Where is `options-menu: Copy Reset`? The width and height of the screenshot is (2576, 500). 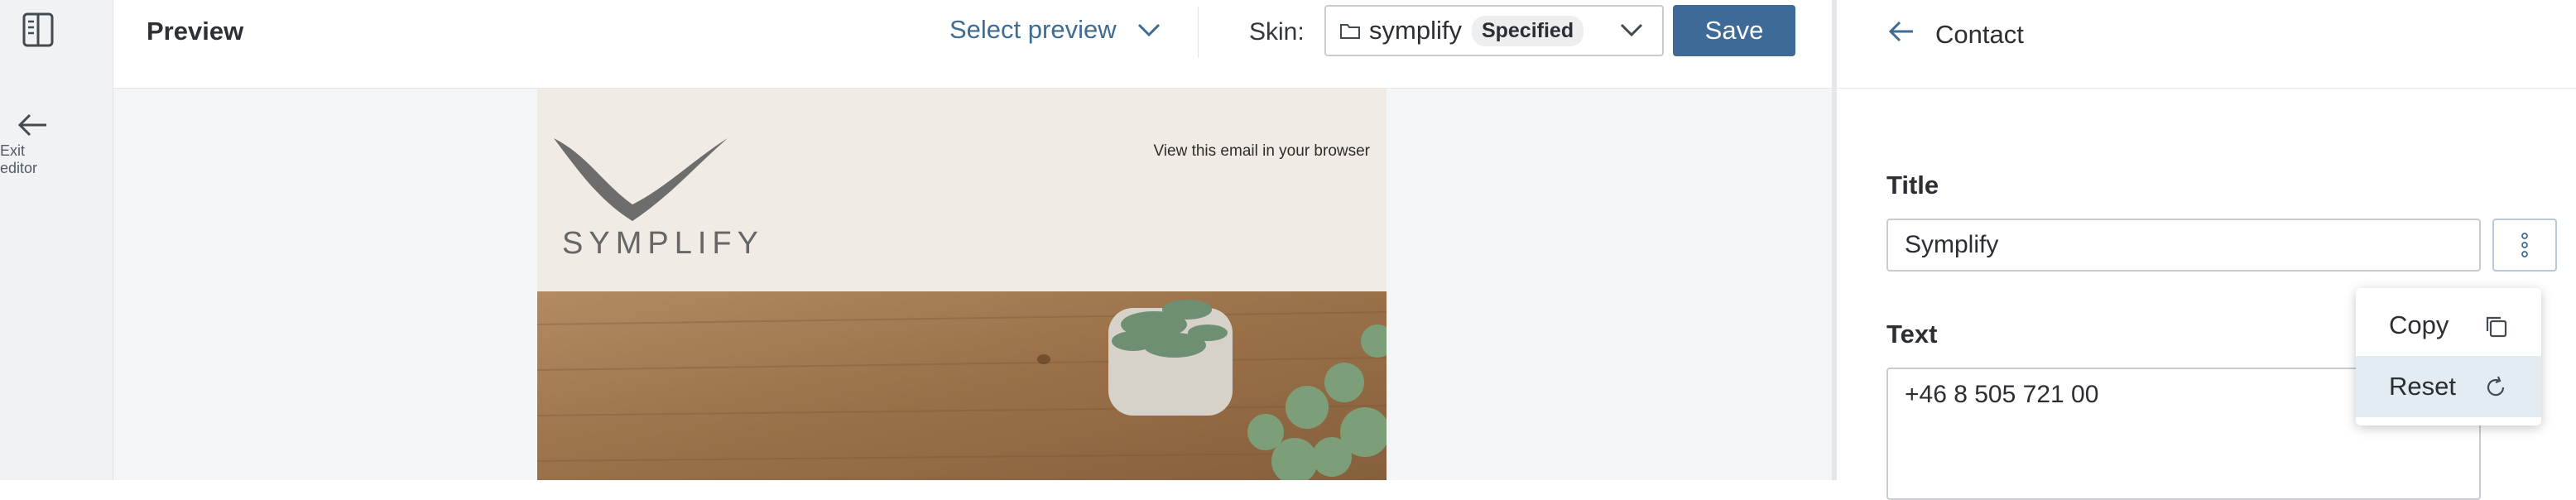 options-menu: Copy Reset is located at coordinates (2448, 356).